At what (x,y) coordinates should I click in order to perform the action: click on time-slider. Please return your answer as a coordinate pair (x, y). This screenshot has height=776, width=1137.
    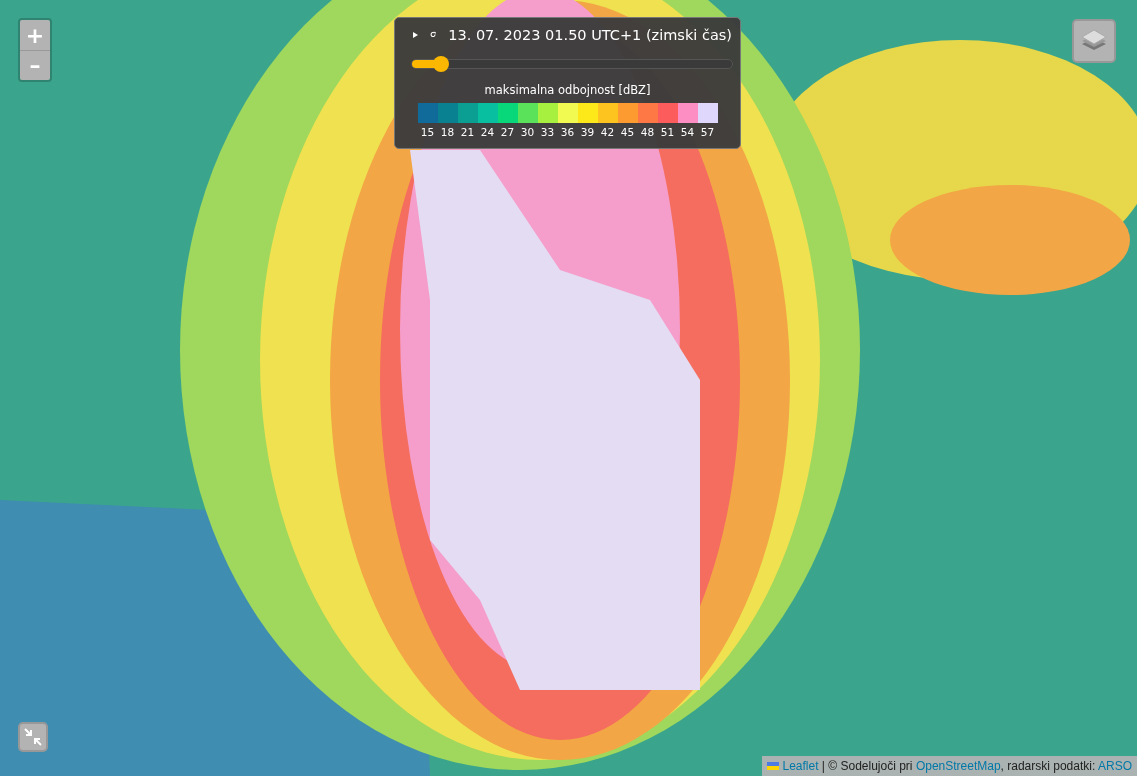
    Looking at the image, I should click on (572, 64).